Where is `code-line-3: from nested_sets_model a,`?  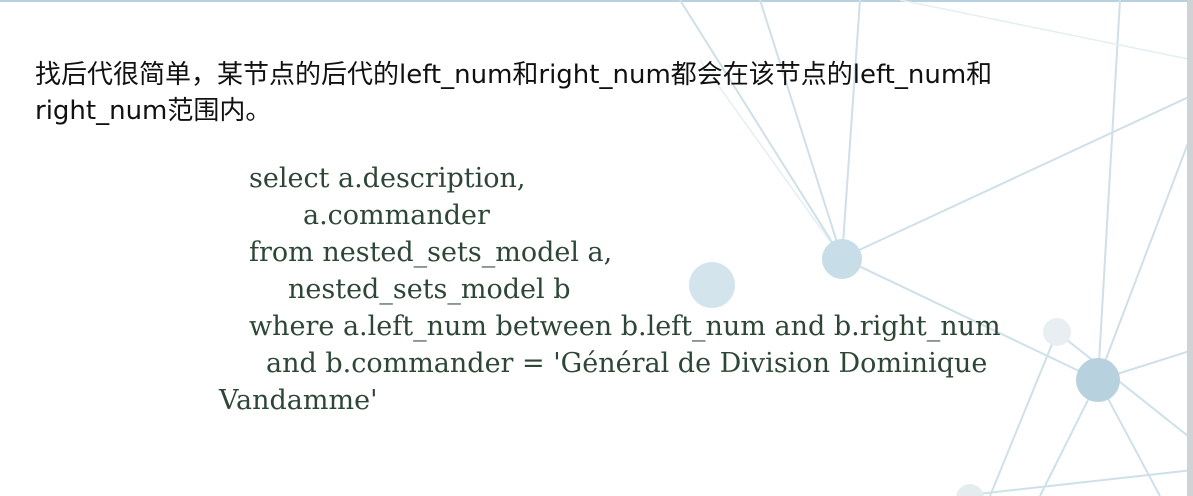
code-line-3: from nested_sets_model a, is located at coordinates (431, 252).